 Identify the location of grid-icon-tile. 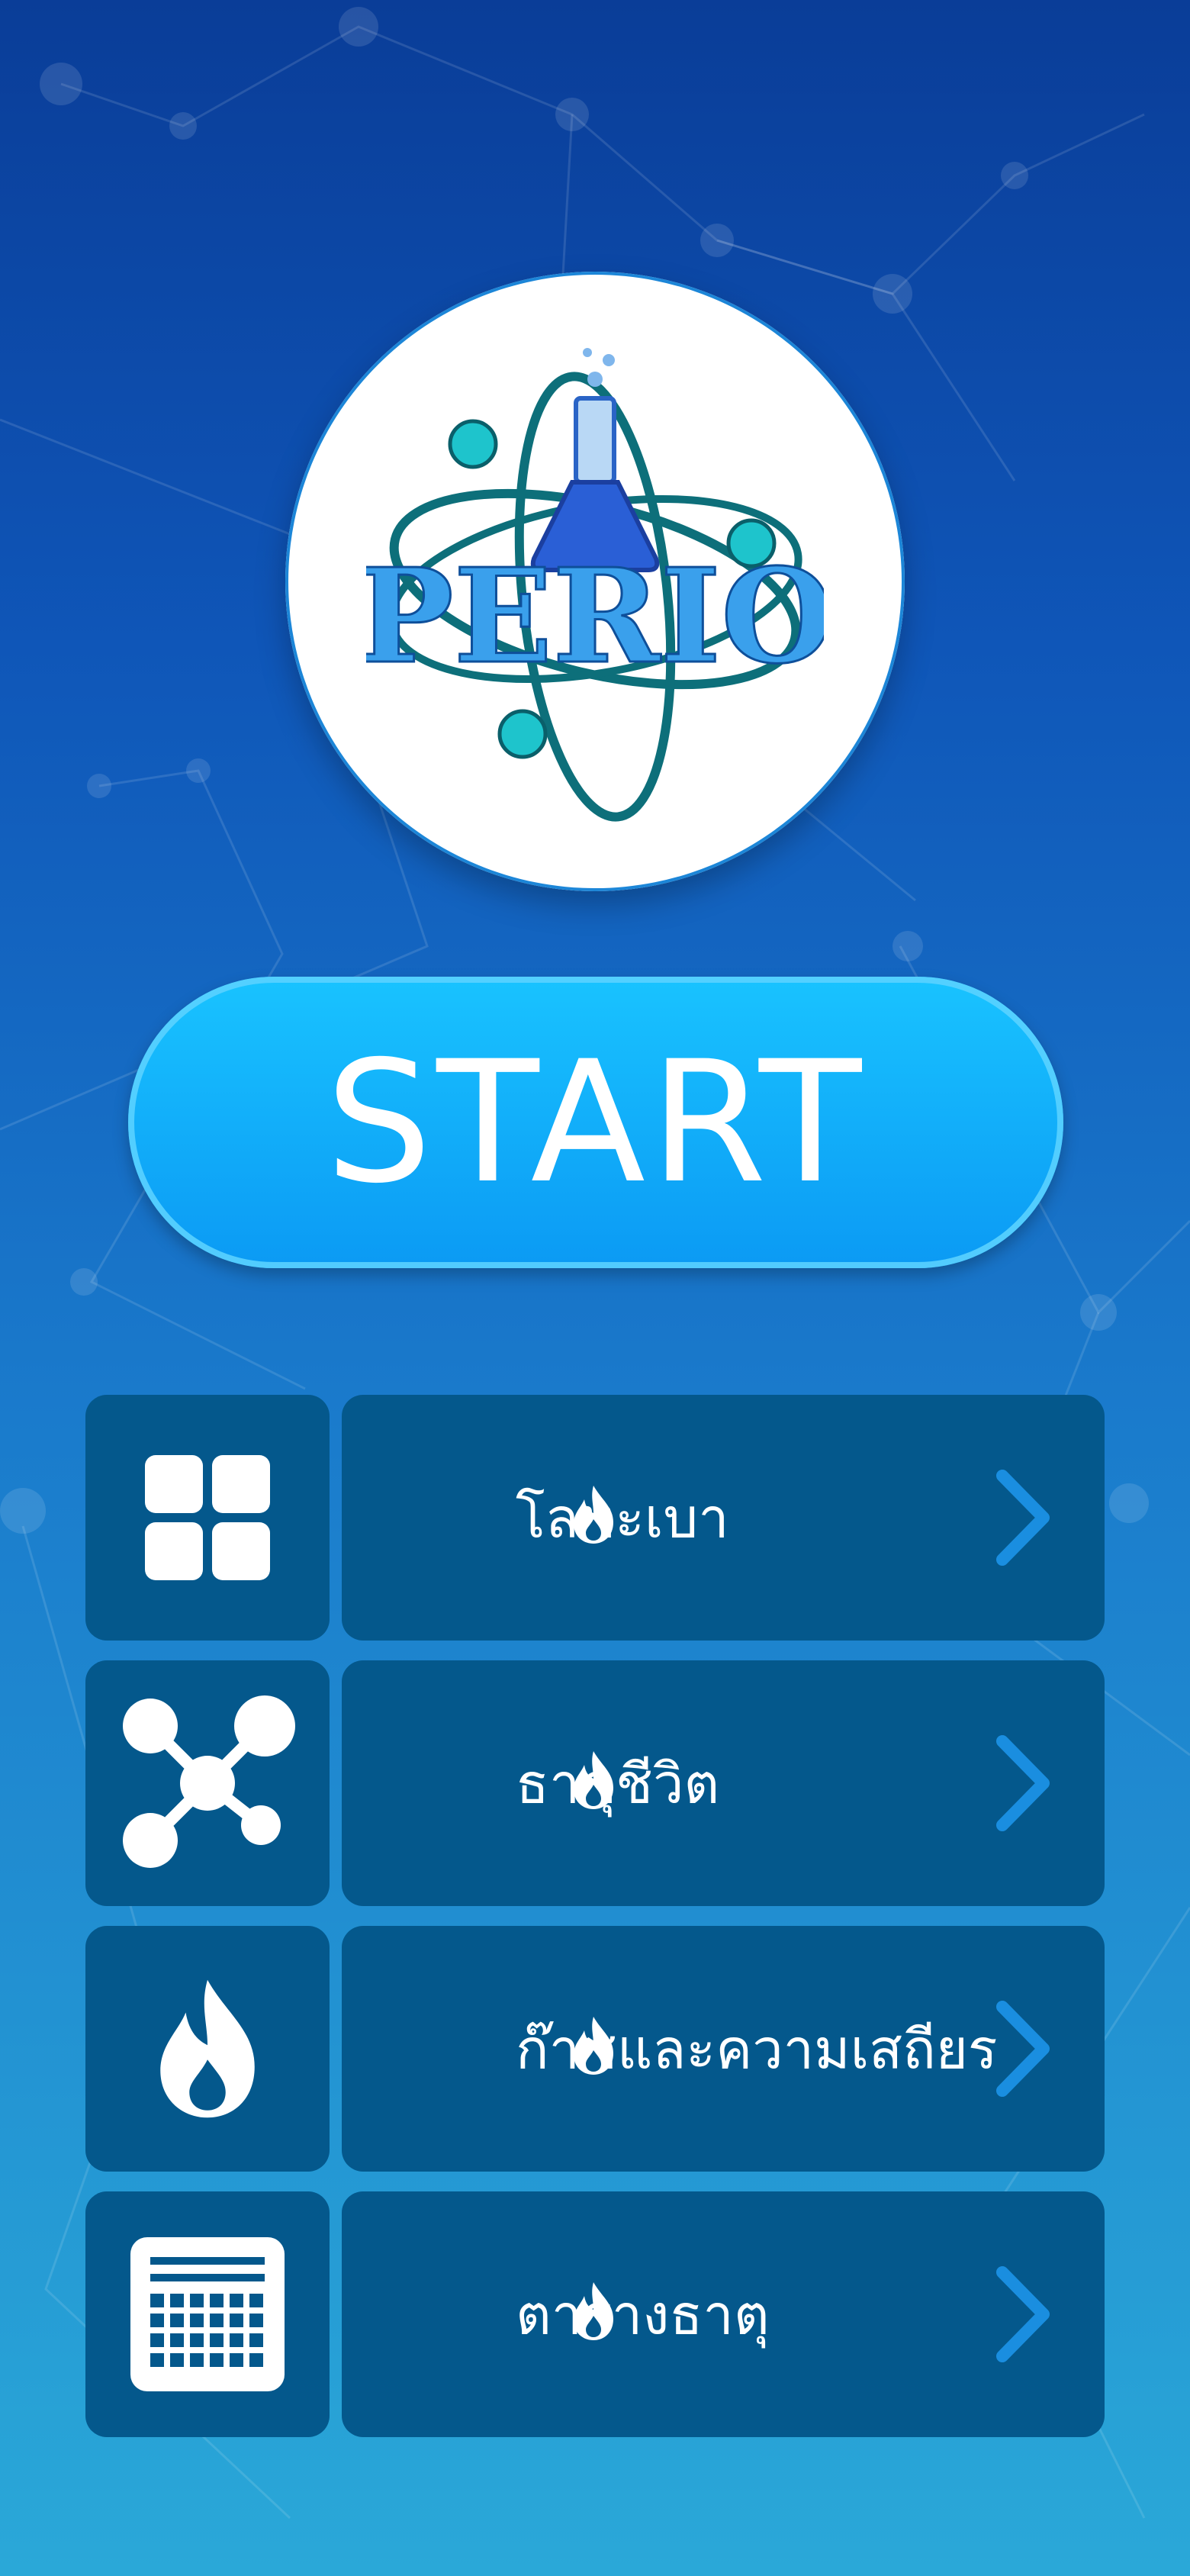
(207, 1518).